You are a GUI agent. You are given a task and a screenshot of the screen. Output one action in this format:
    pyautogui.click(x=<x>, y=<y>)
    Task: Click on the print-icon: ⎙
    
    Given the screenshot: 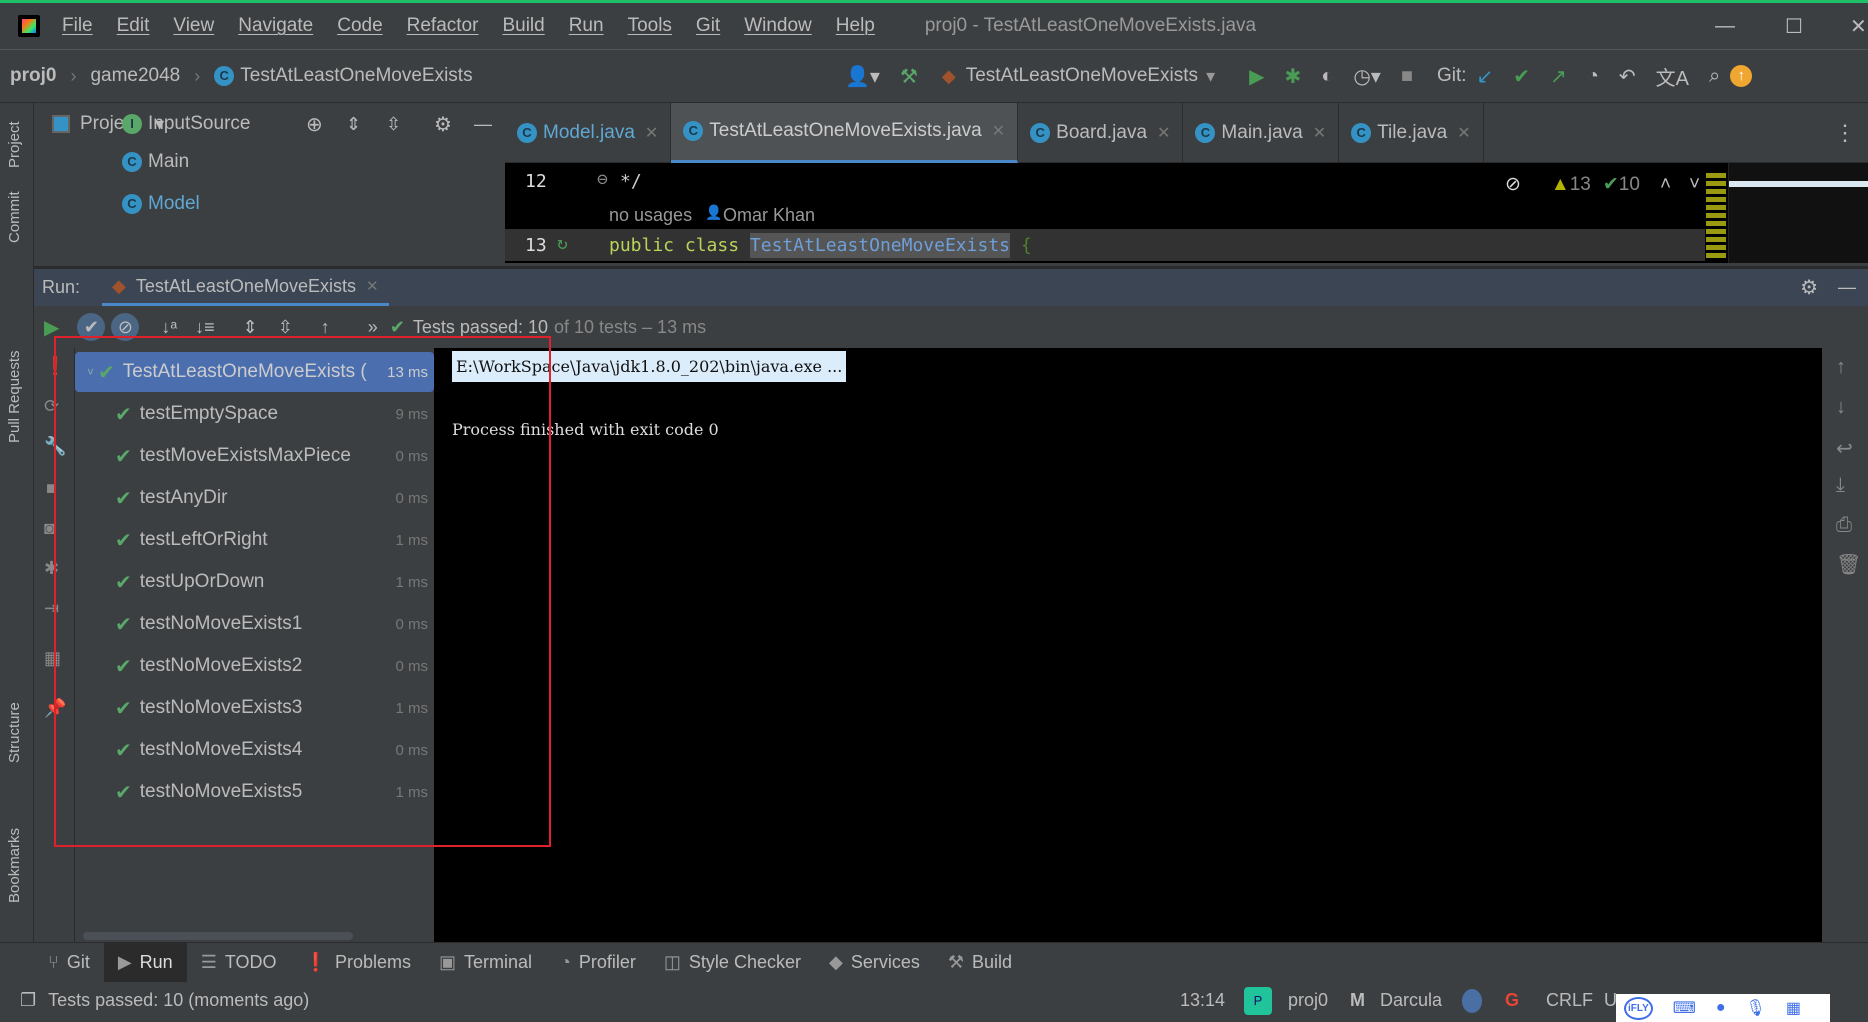 What is the action you would take?
    pyautogui.click(x=1844, y=525)
    